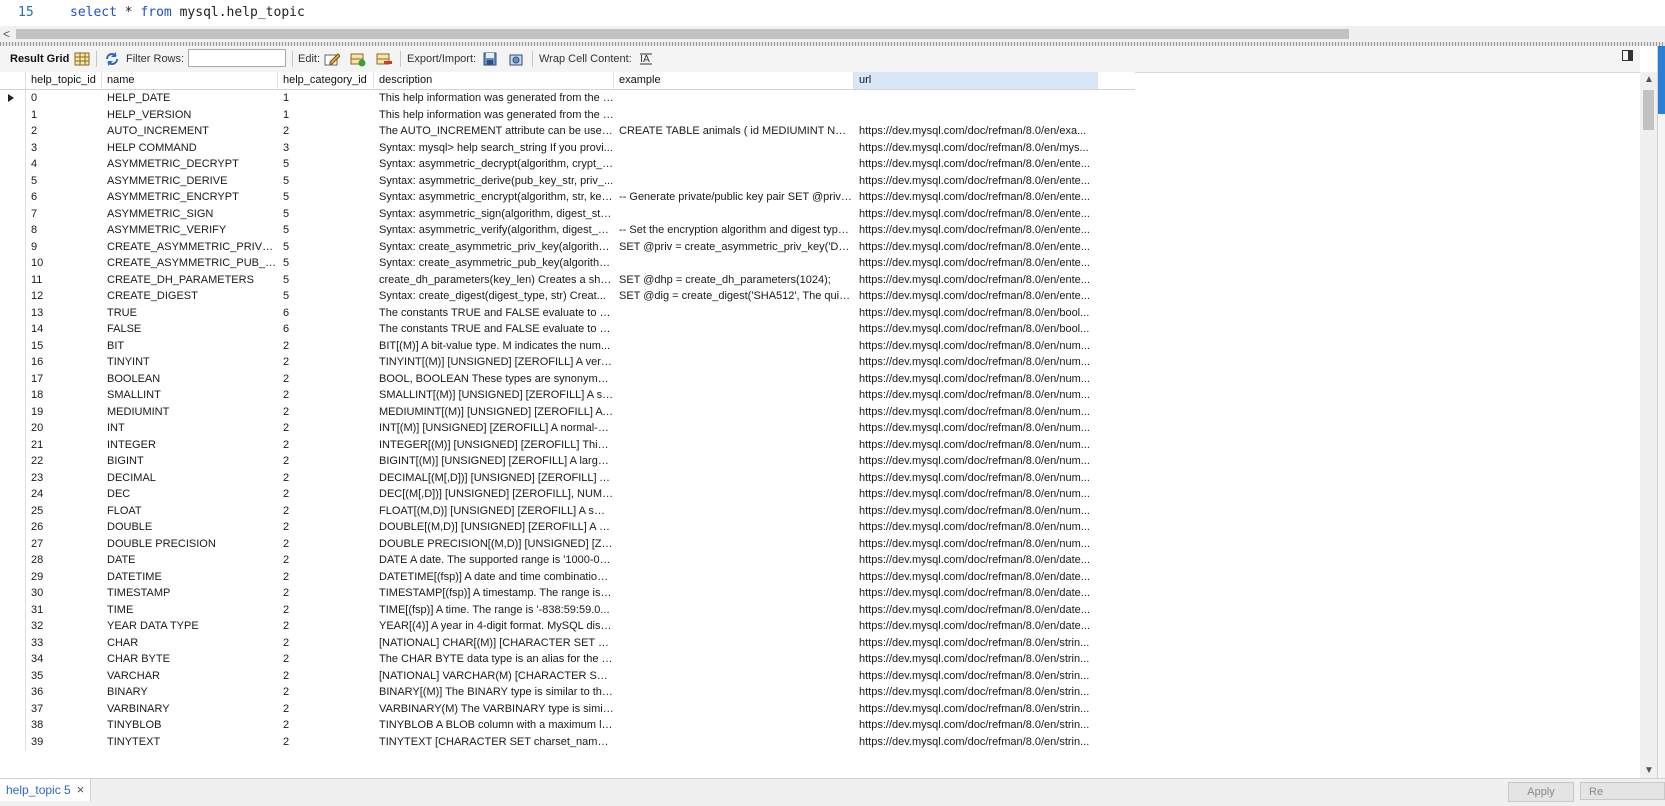  I want to click on cell-help-topic-id: 11, so click(64, 280).